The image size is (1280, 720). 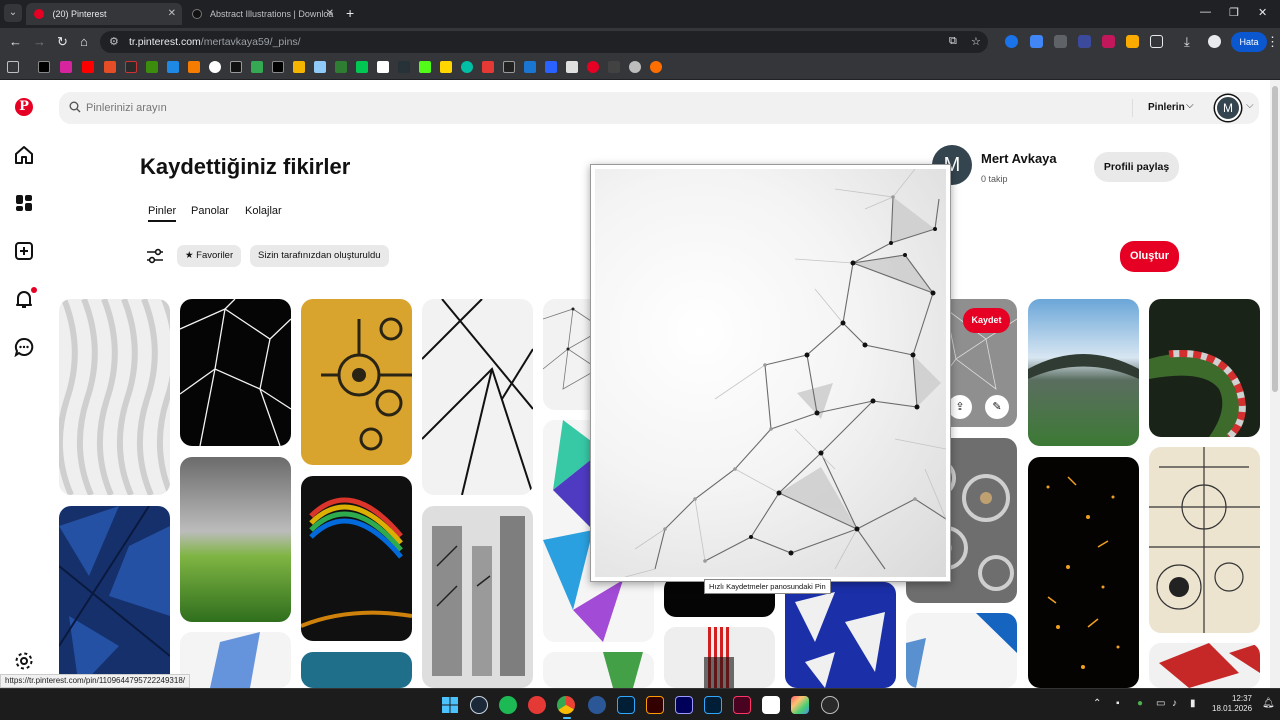 What do you see at coordinates (1149, 256) in the screenshot?
I see `create-button: Oluştur` at bounding box center [1149, 256].